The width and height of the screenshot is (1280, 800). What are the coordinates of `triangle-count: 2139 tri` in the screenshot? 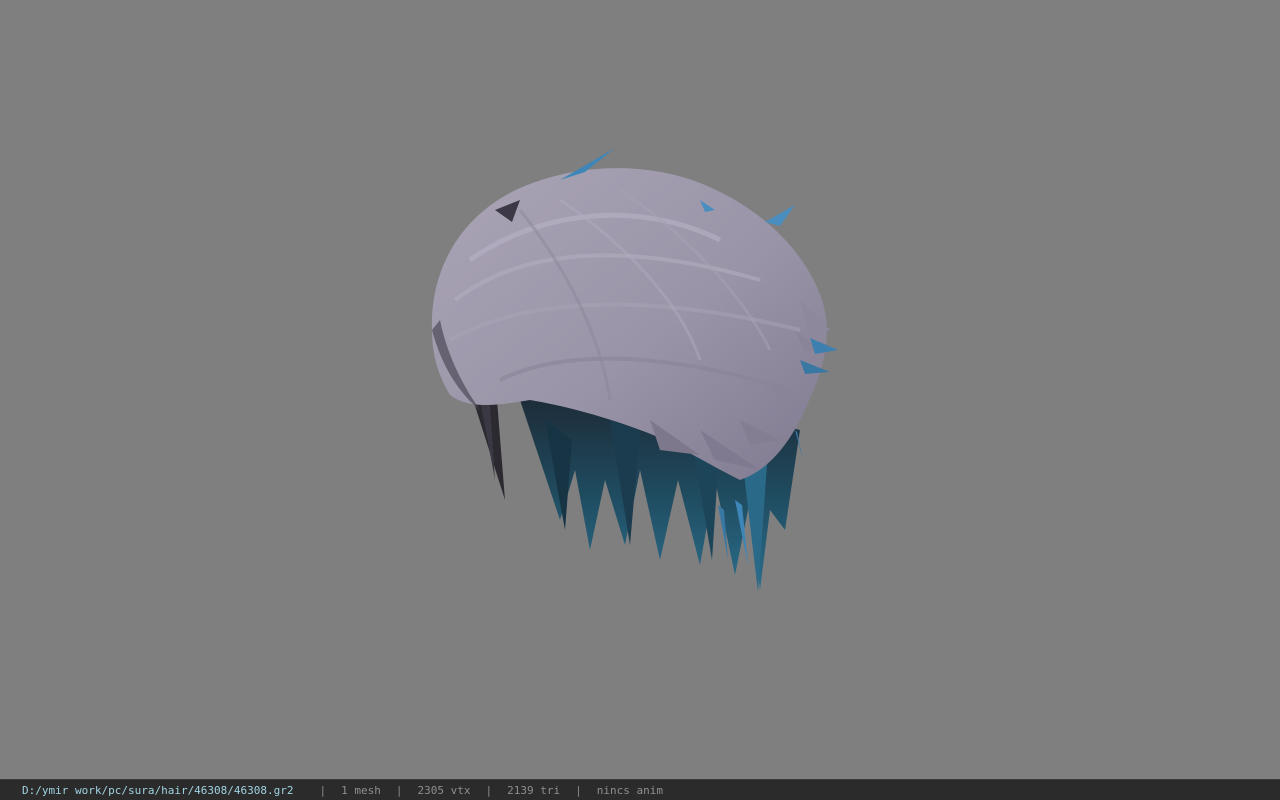 It's located at (534, 790).